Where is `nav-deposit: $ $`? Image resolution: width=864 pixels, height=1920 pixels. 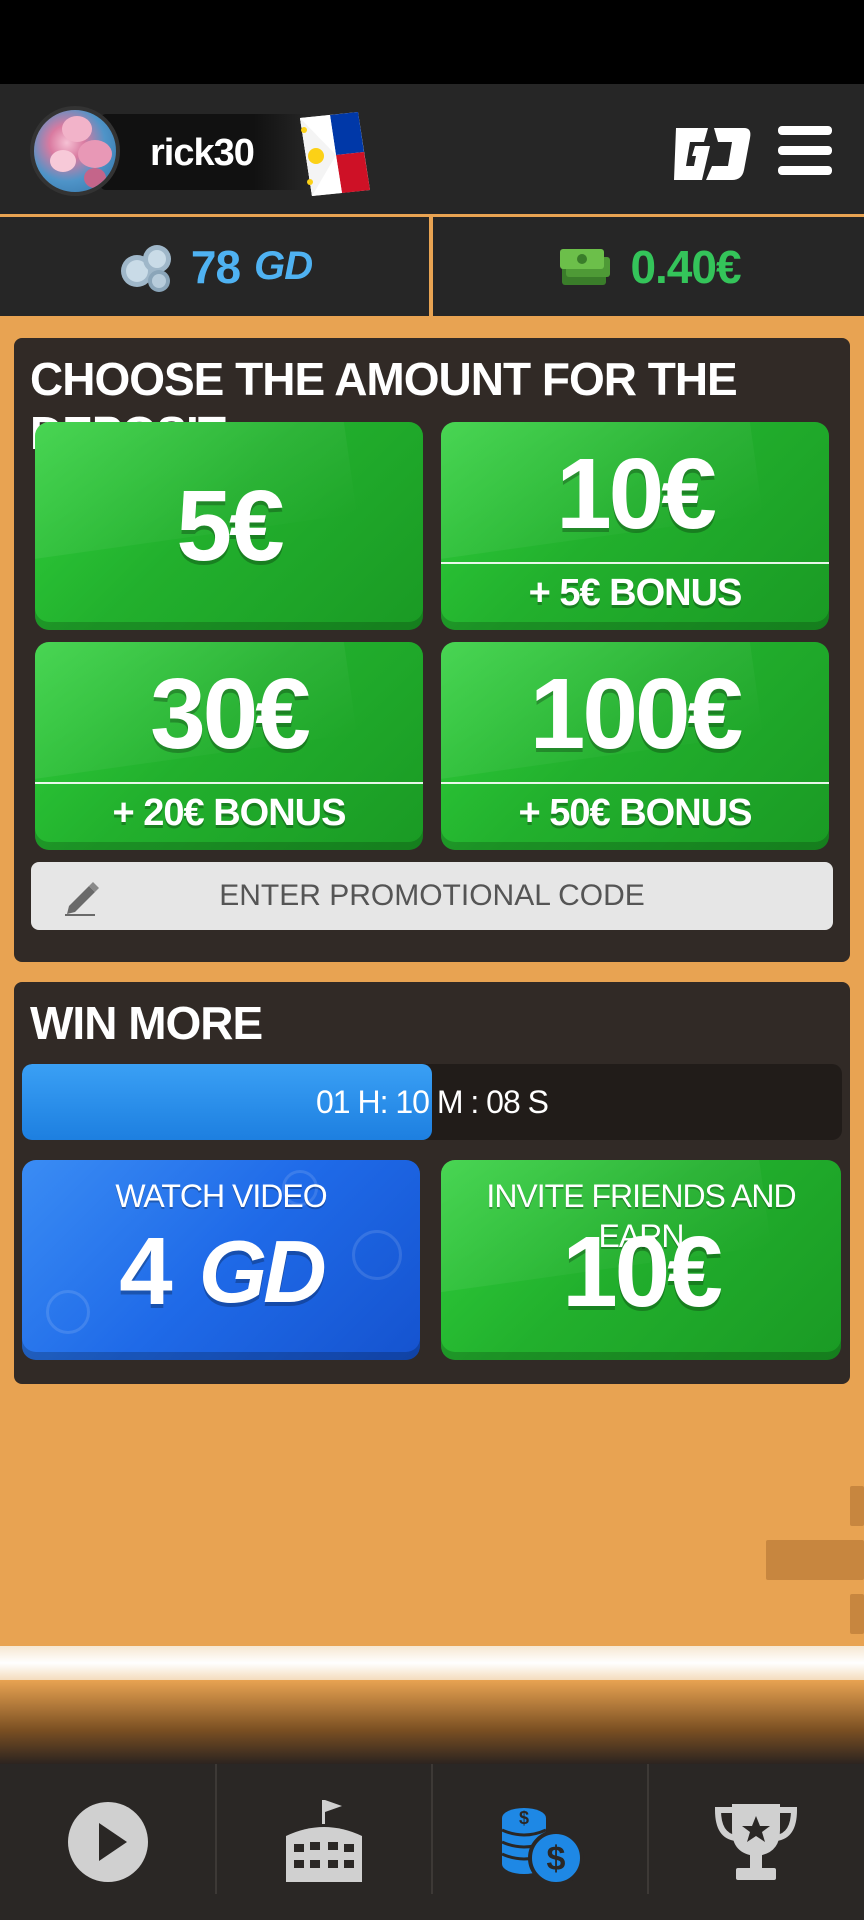
nav-deposit: $ $ is located at coordinates (540, 1842).